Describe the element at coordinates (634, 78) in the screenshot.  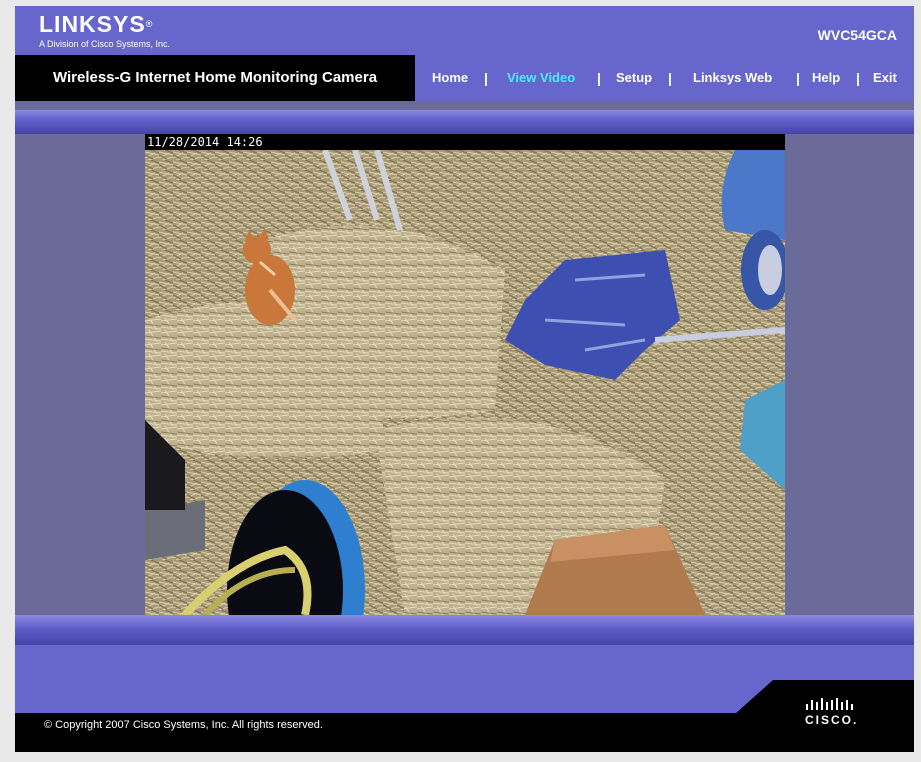
I see `nav-setup: Setup` at that location.